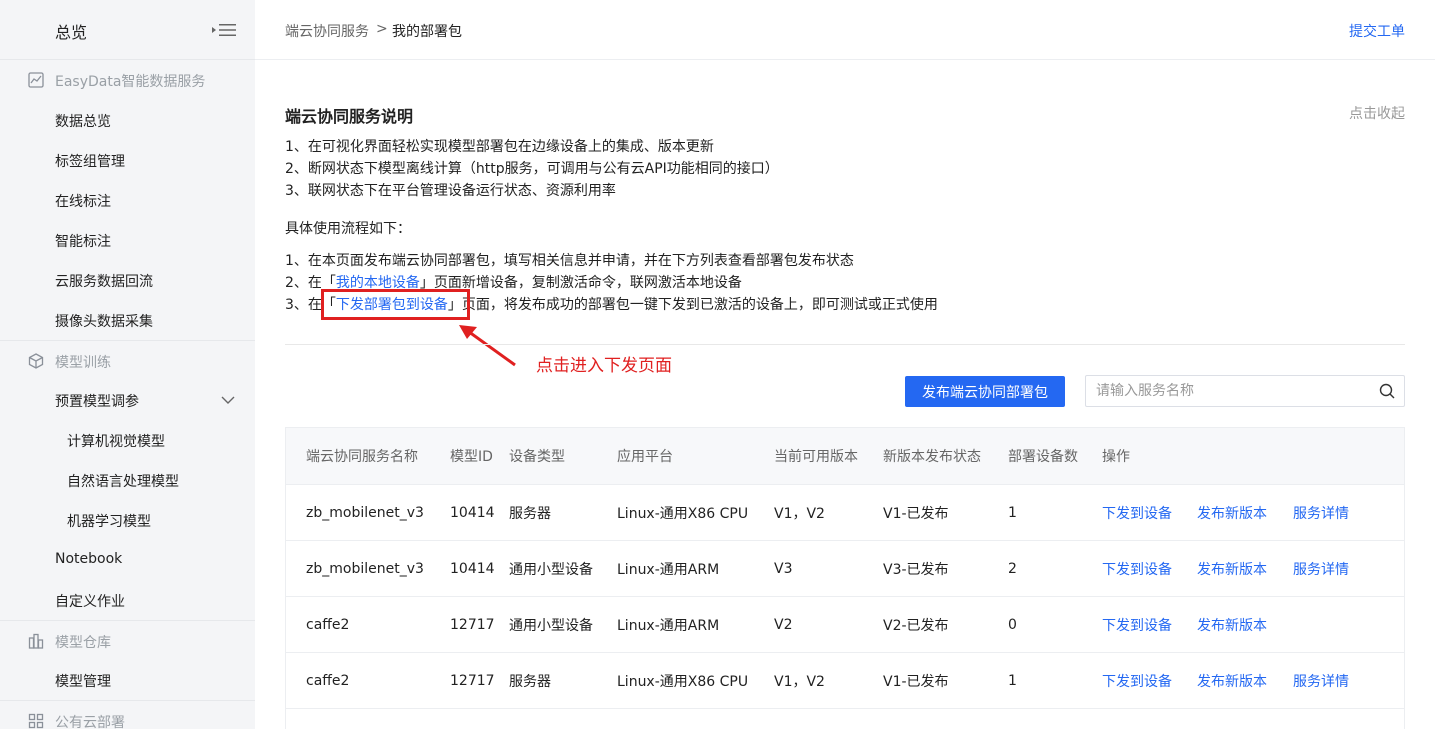 This screenshot has height=729, width=1435. Describe the element at coordinates (127, 680) in the screenshot. I see `sidebar-item-model-management: 模型管理` at that location.